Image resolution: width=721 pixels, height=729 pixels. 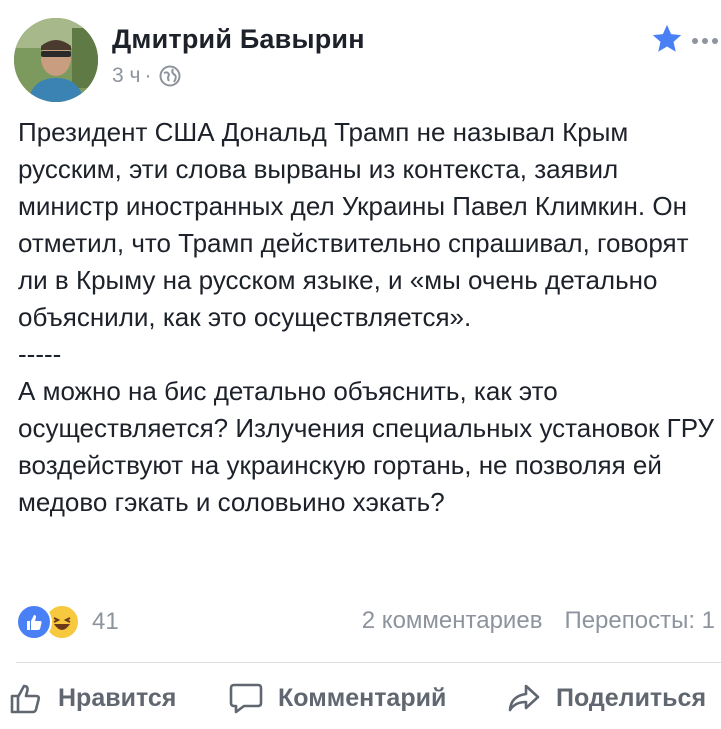 I want to click on share-label: Поделиться, so click(x=631, y=697).